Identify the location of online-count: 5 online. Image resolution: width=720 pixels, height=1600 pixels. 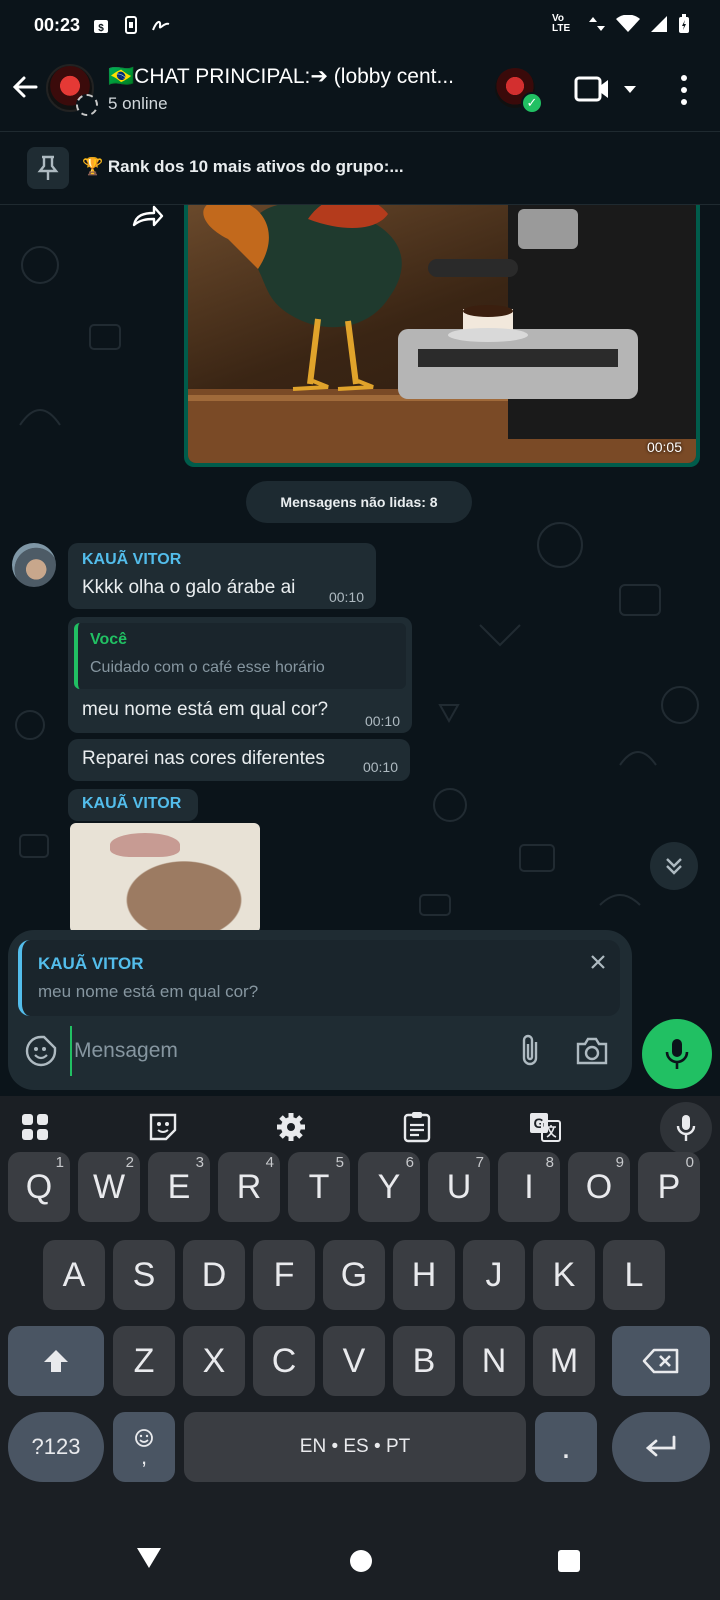
(138, 103).